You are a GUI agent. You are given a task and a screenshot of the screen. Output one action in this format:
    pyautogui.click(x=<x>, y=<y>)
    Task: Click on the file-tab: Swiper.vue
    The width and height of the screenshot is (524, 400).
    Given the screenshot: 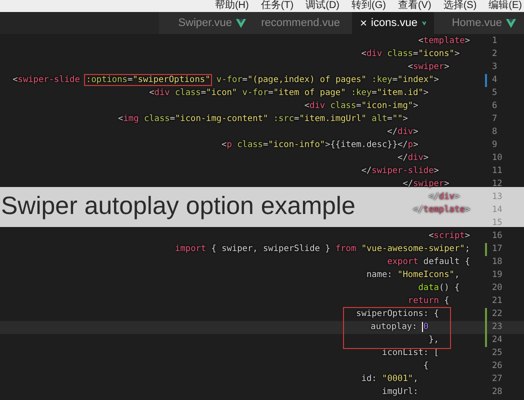 What is the action you would take?
    pyautogui.click(x=206, y=23)
    